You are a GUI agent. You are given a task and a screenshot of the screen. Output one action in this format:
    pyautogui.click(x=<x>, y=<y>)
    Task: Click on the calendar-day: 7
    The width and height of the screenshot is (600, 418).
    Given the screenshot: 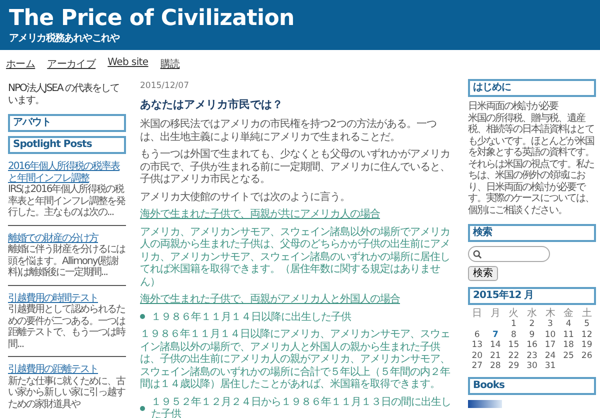 What is the action you would take?
    pyautogui.click(x=495, y=335)
    